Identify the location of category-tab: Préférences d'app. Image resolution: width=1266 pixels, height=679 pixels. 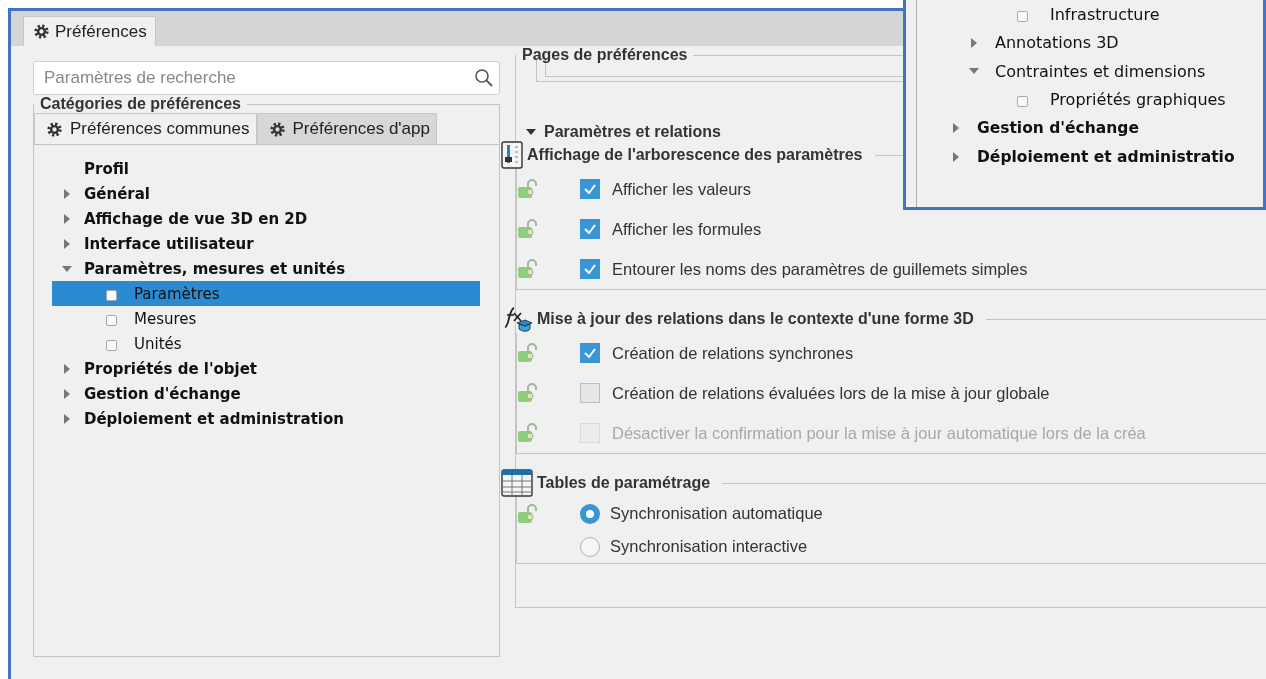
(346, 128).